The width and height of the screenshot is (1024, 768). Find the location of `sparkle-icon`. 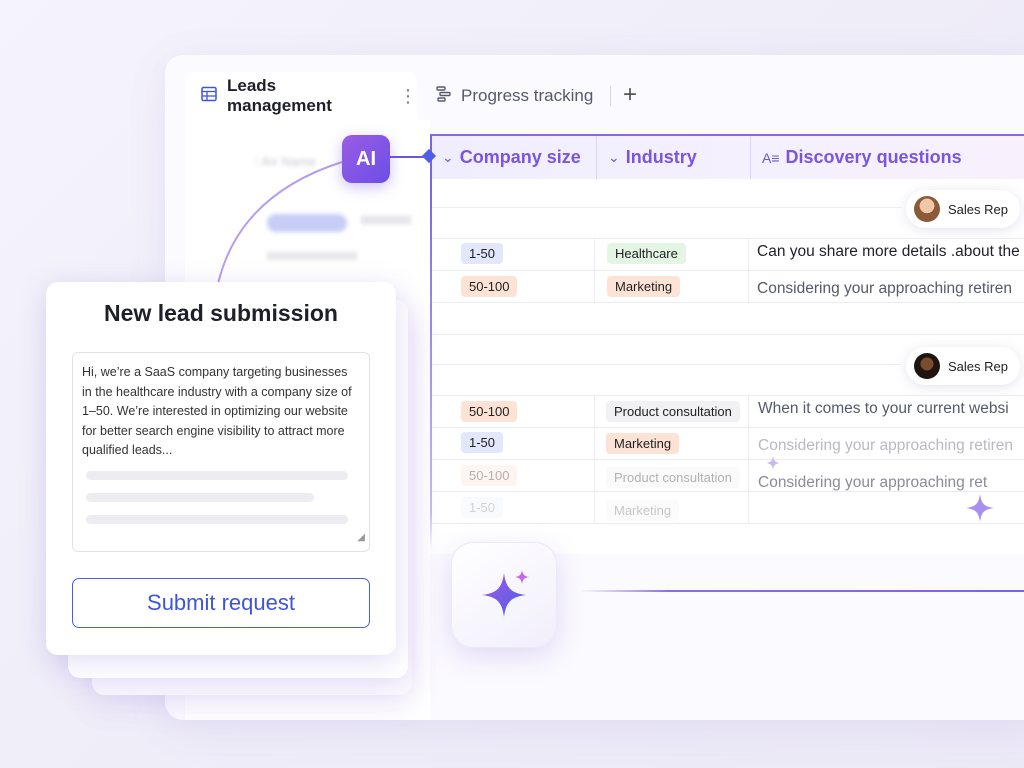

sparkle-icon is located at coordinates (505, 593).